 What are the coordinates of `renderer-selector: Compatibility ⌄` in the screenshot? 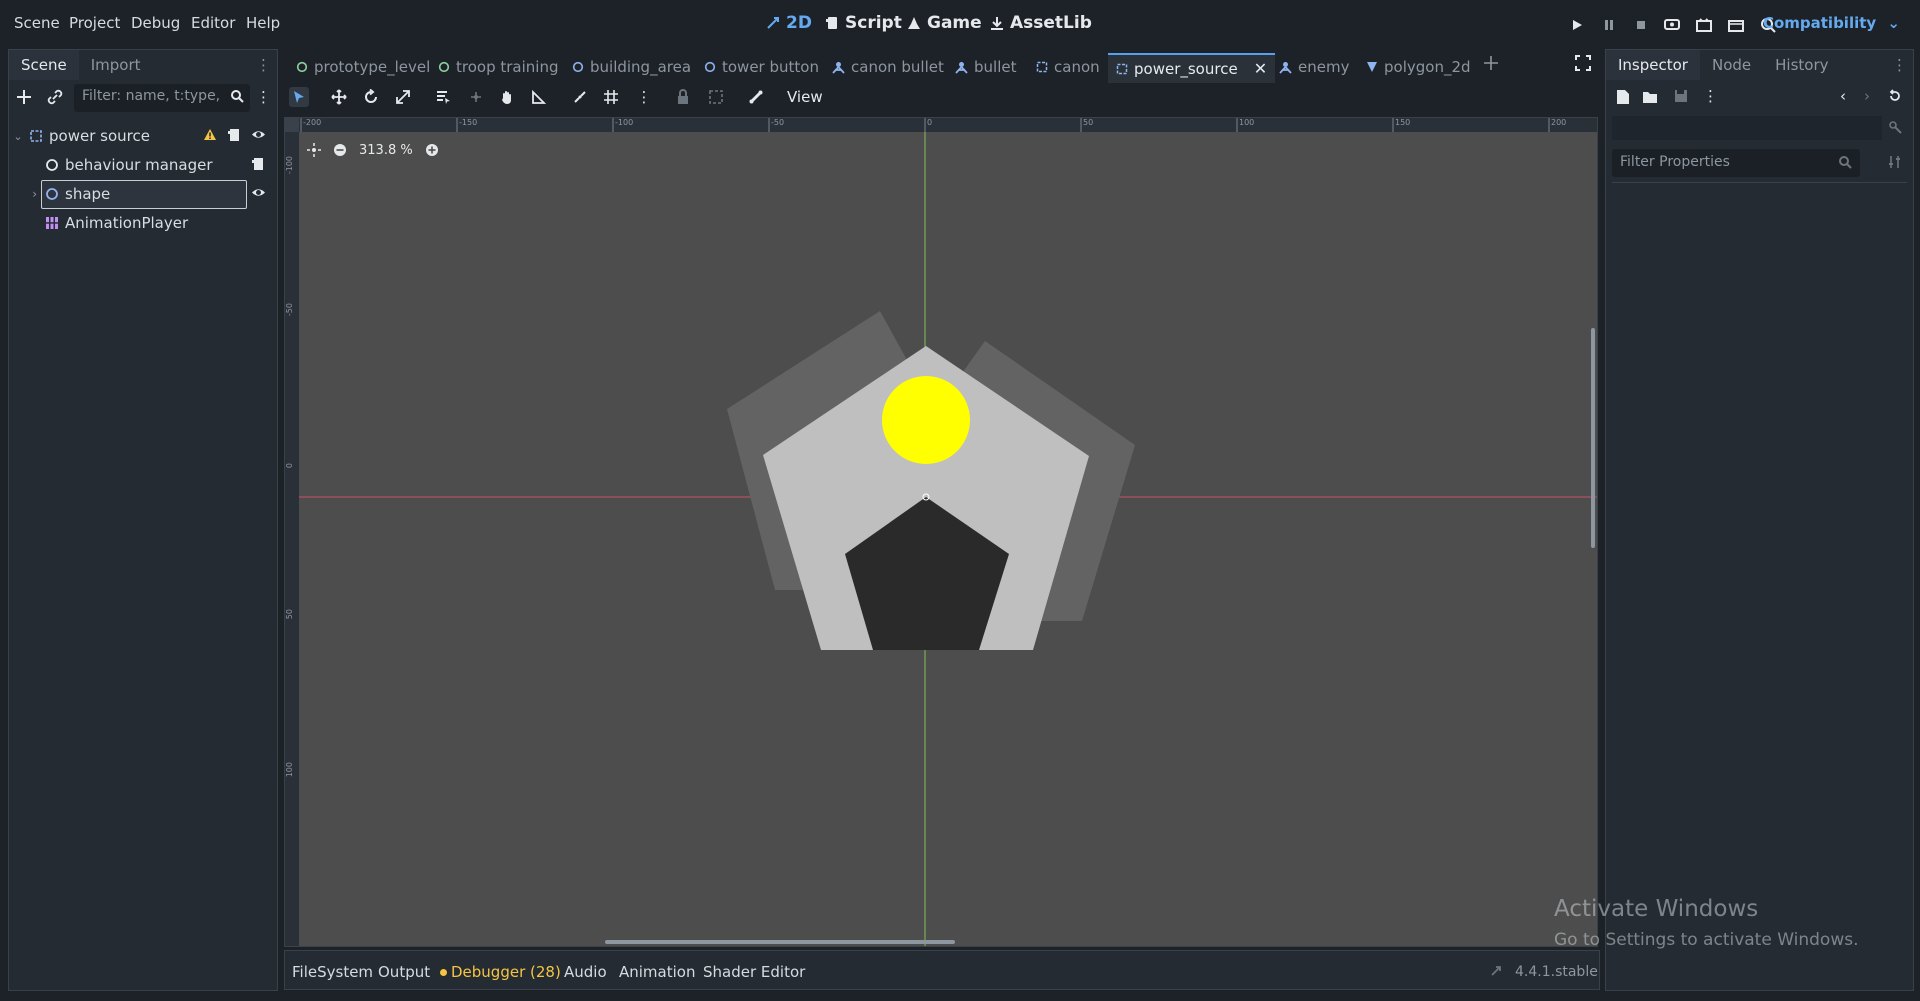 It's located at (1831, 23).